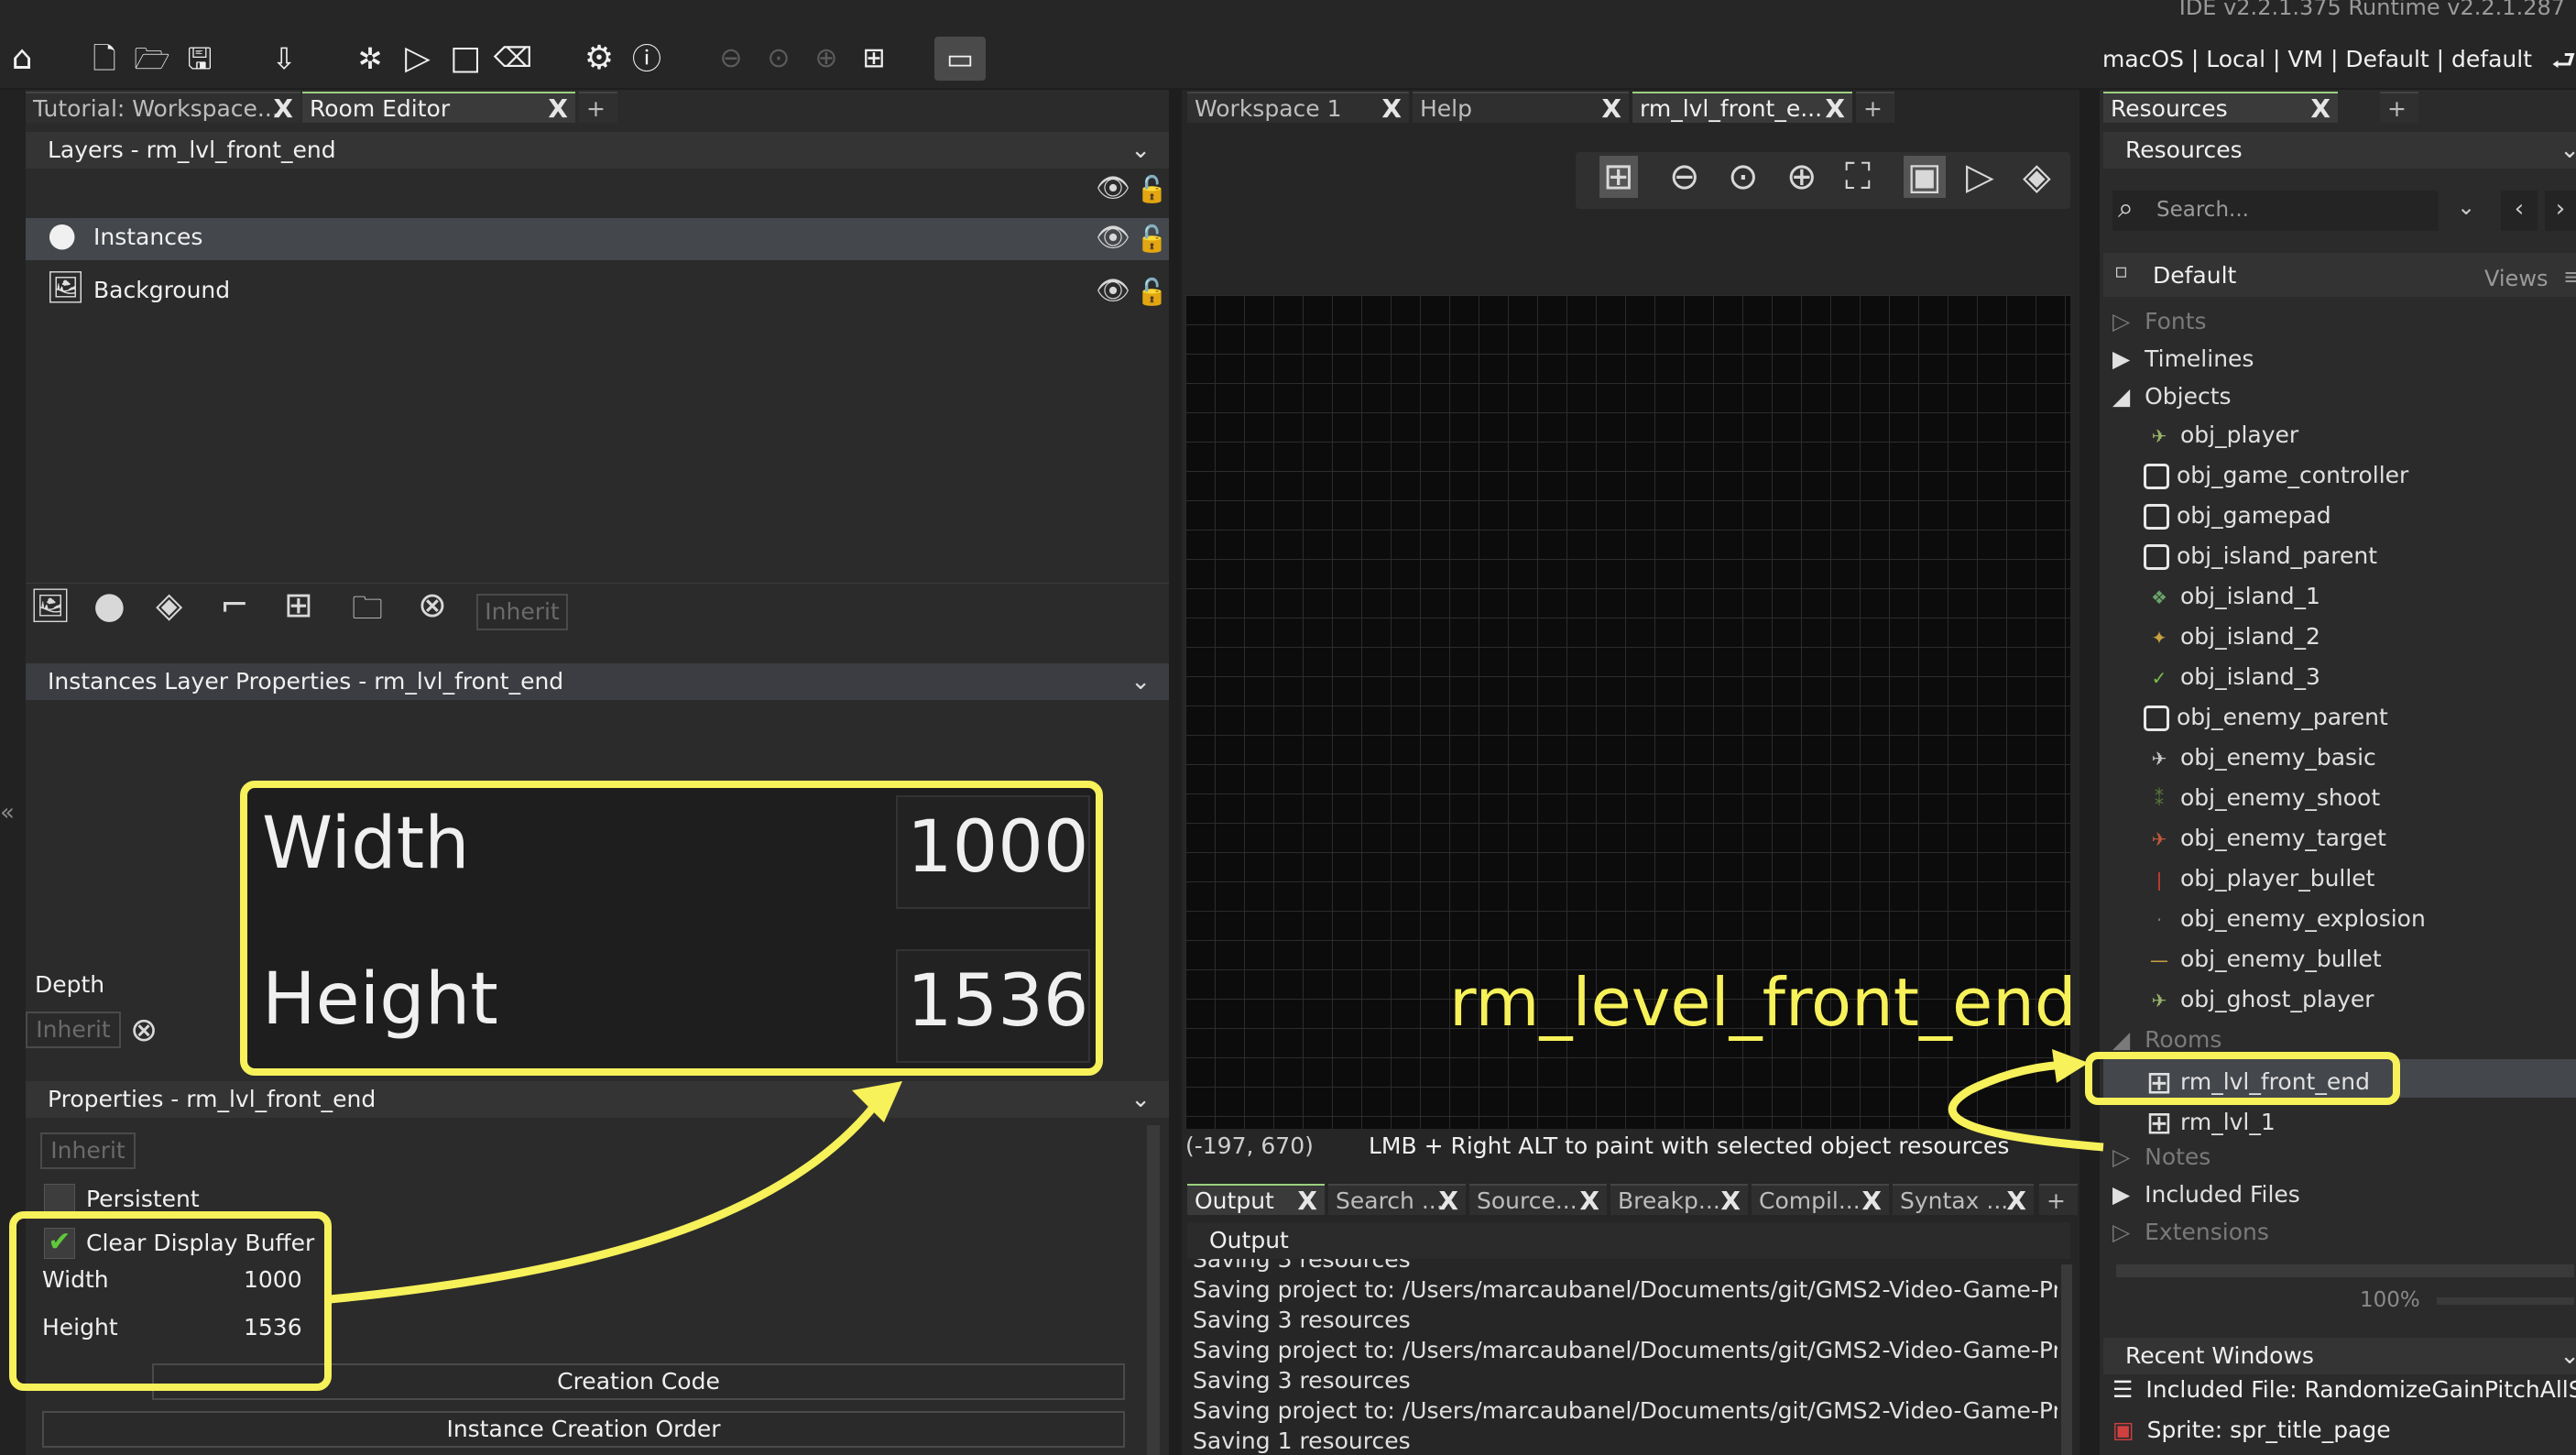  Describe the element at coordinates (1217, 1176) in the screenshot. I see `annotation-arrows` at that location.